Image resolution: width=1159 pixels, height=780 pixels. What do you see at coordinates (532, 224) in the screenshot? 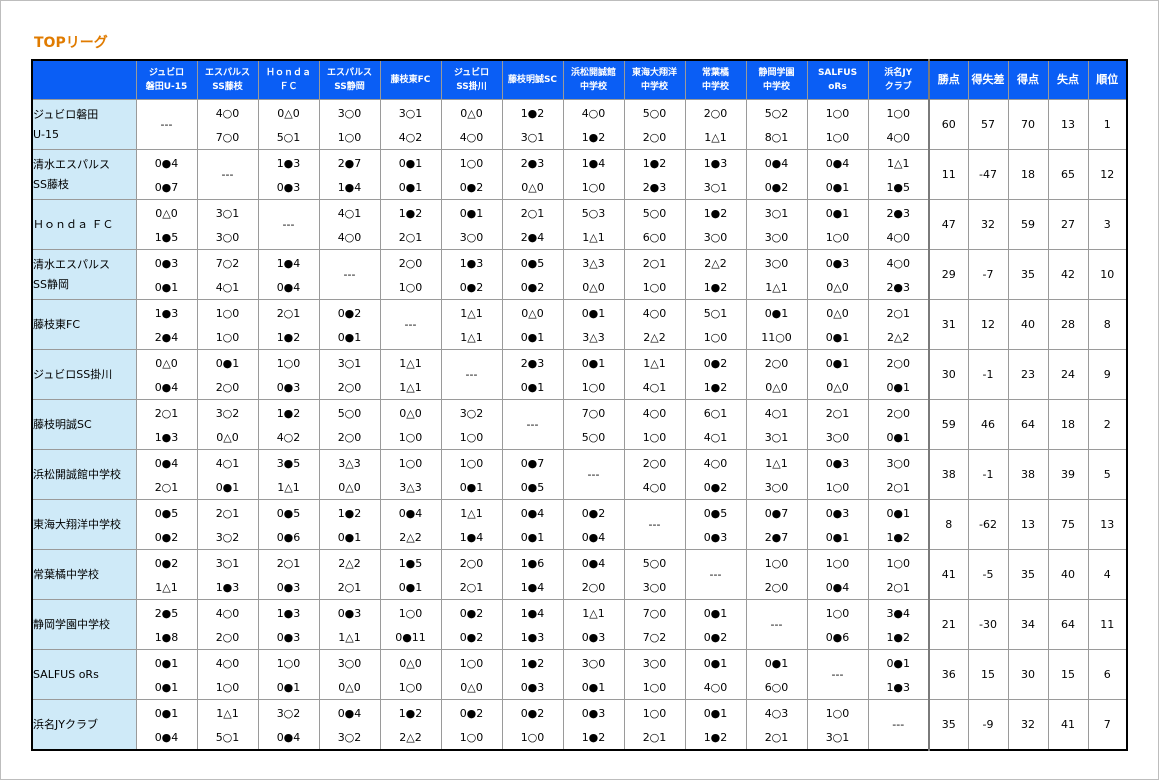
I see `result-cell: 2○1 2●4` at bounding box center [532, 224].